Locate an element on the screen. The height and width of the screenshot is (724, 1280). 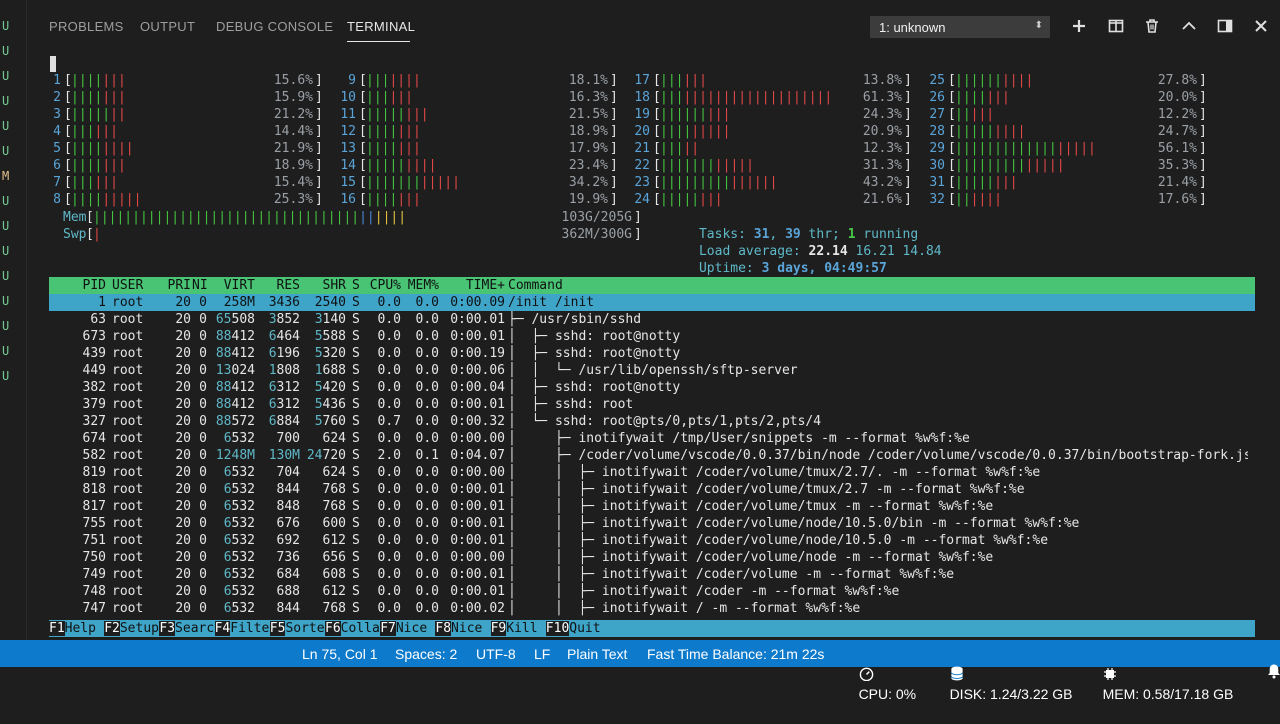
cpu-percent: 21.2% is located at coordinates (293, 114).